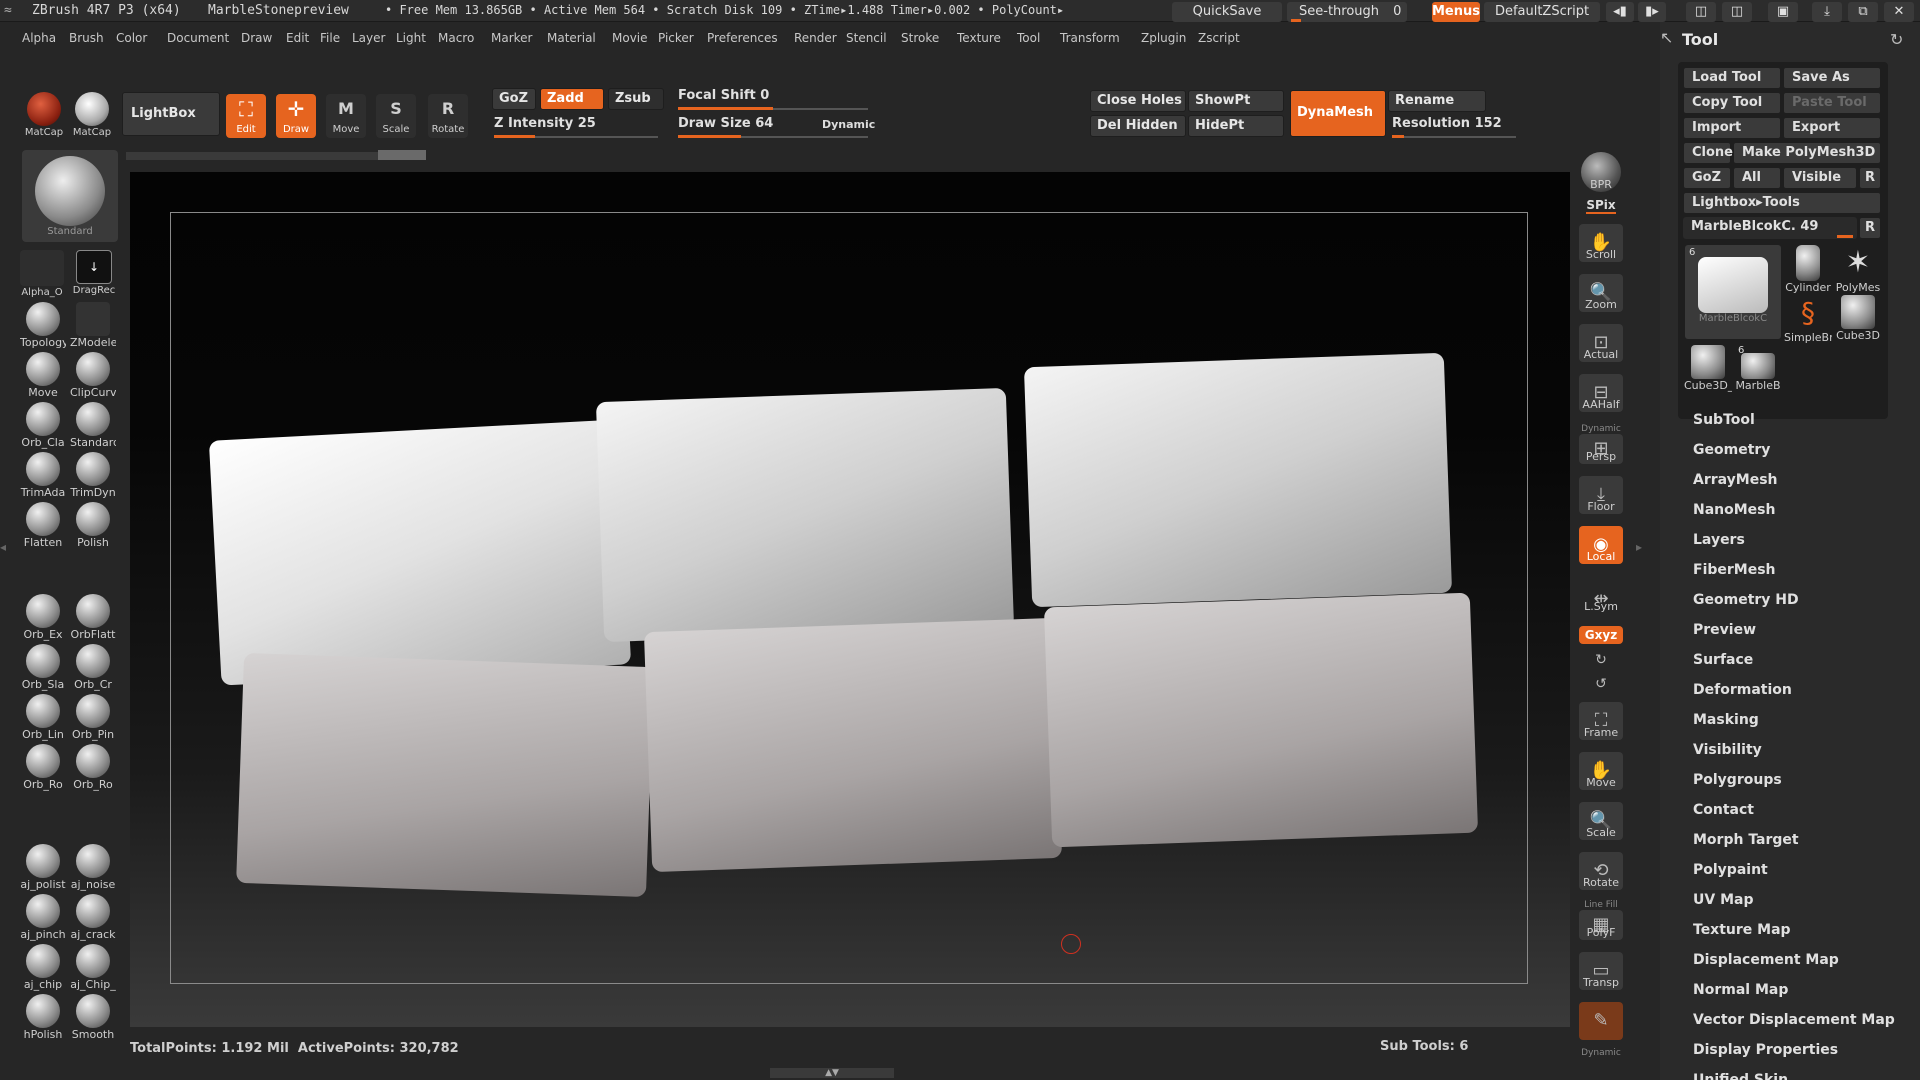 This screenshot has width=1920, height=1080. What do you see at coordinates (296, 116) in the screenshot?
I see `draw-button: ✛ Draw` at bounding box center [296, 116].